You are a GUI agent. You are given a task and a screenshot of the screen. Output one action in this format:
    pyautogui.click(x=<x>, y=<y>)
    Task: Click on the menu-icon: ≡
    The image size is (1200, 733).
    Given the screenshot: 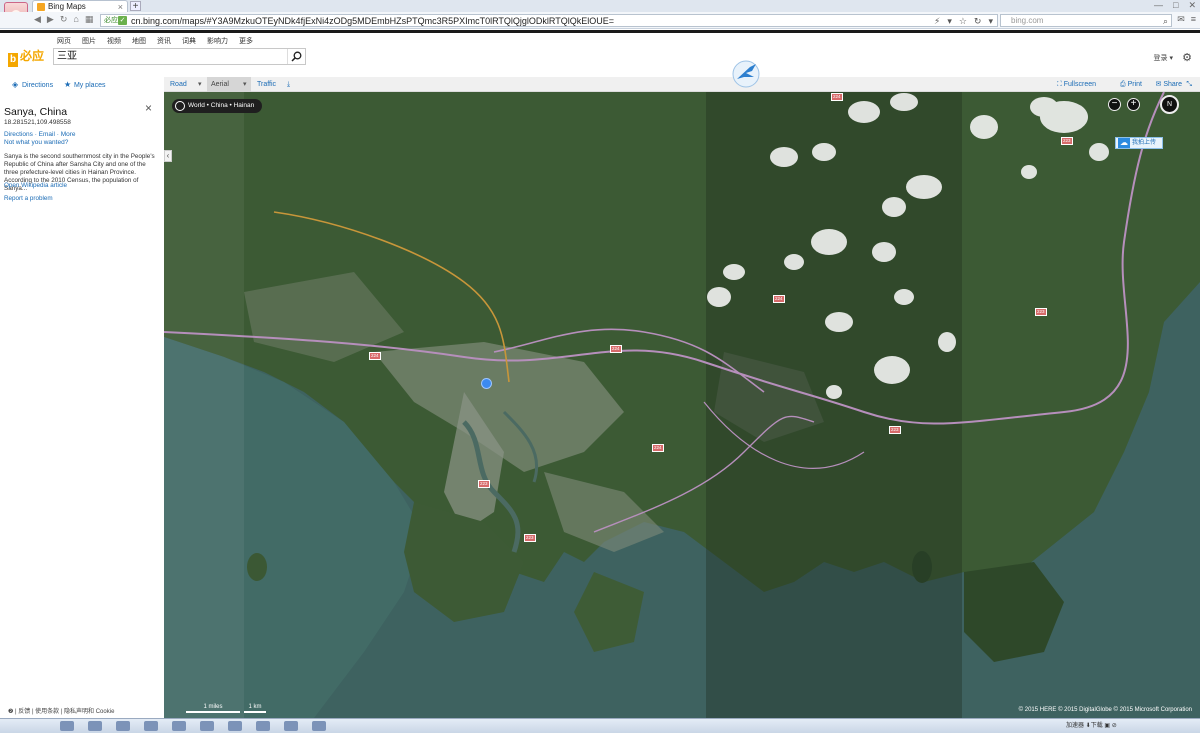 What is the action you would take?
    pyautogui.click(x=1193, y=19)
    